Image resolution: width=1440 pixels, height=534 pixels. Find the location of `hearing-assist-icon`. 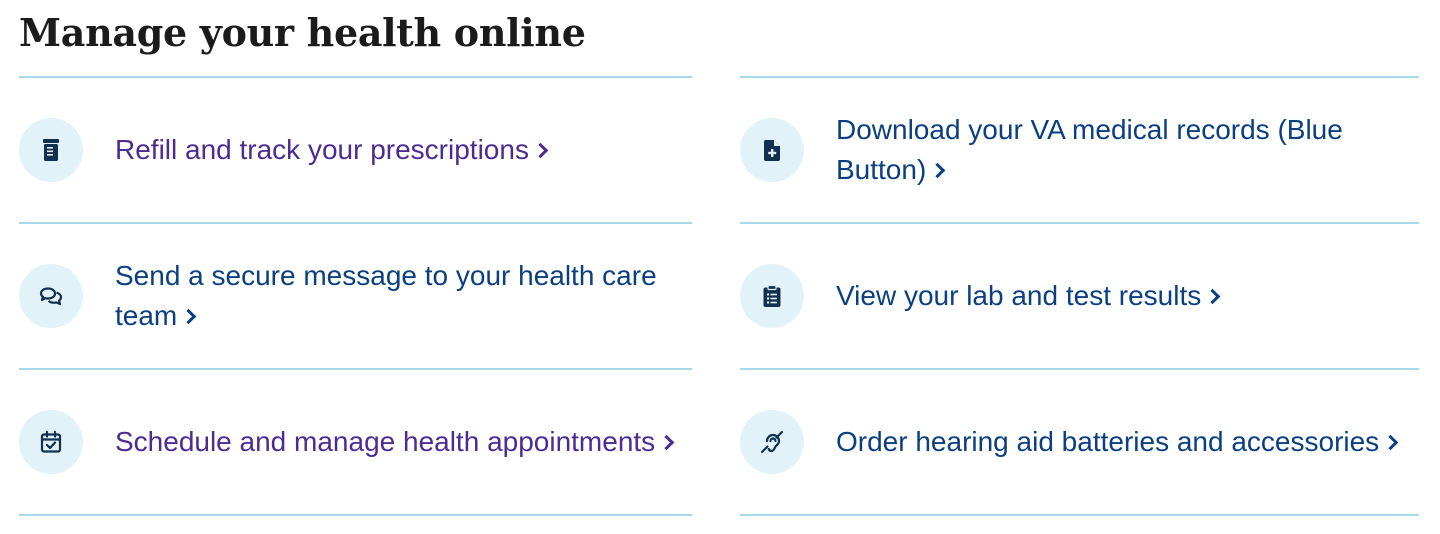

hearing-assist-icon is located at coordinates (772, 442).